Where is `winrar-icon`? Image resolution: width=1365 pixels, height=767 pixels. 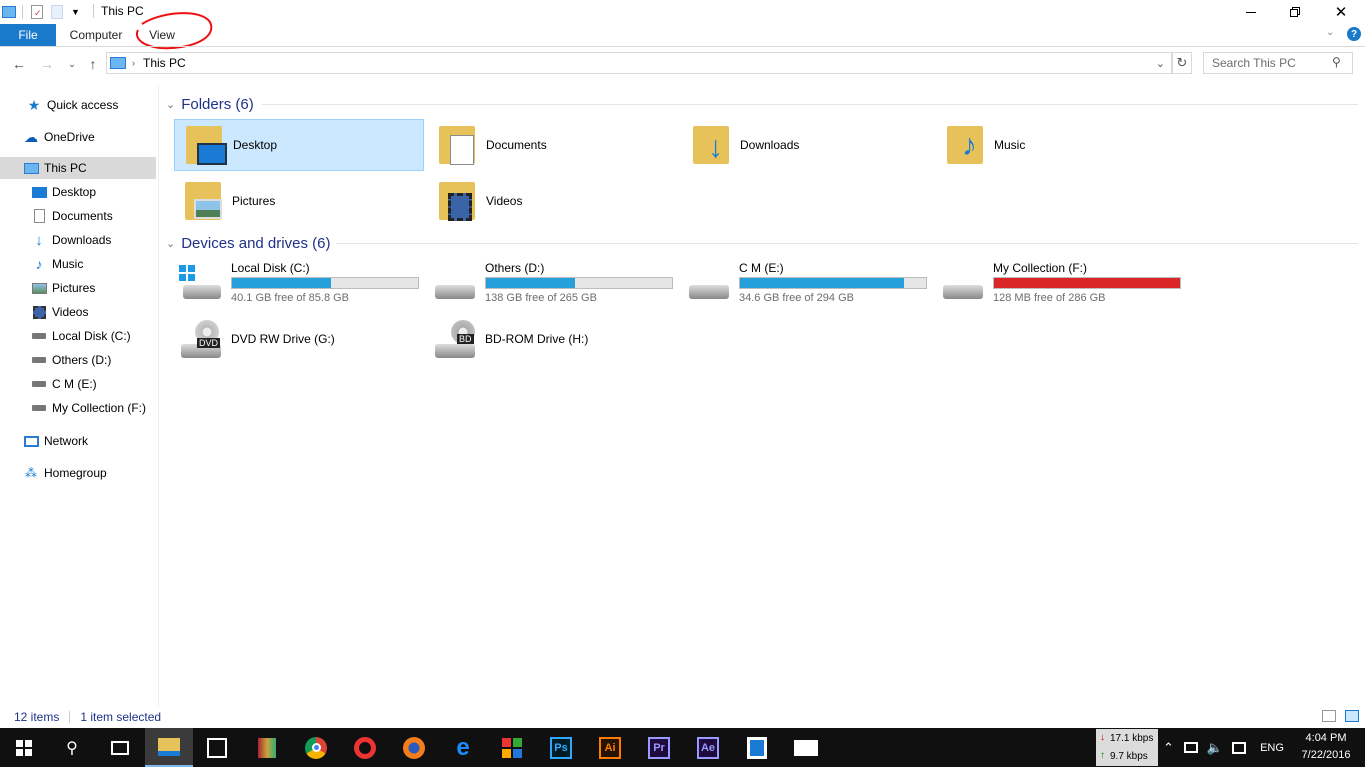 winrar-icon is located at coordinates (267, 747).